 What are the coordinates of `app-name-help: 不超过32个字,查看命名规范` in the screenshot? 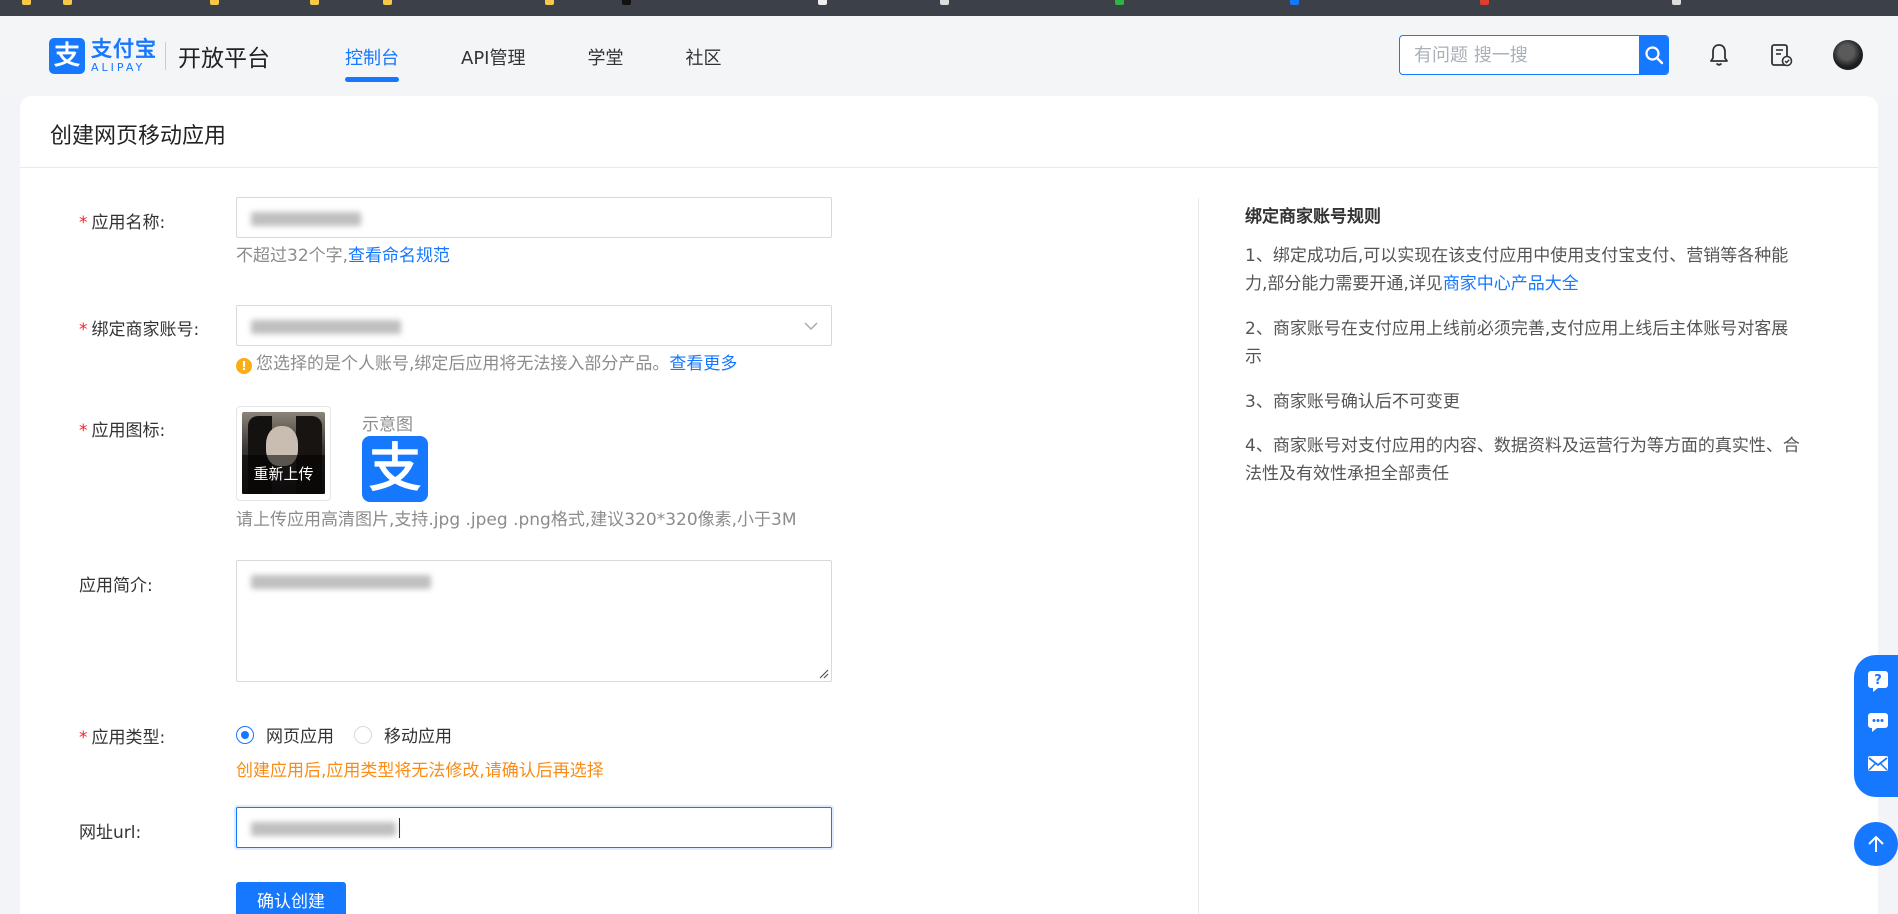 It's located at (343, 253).